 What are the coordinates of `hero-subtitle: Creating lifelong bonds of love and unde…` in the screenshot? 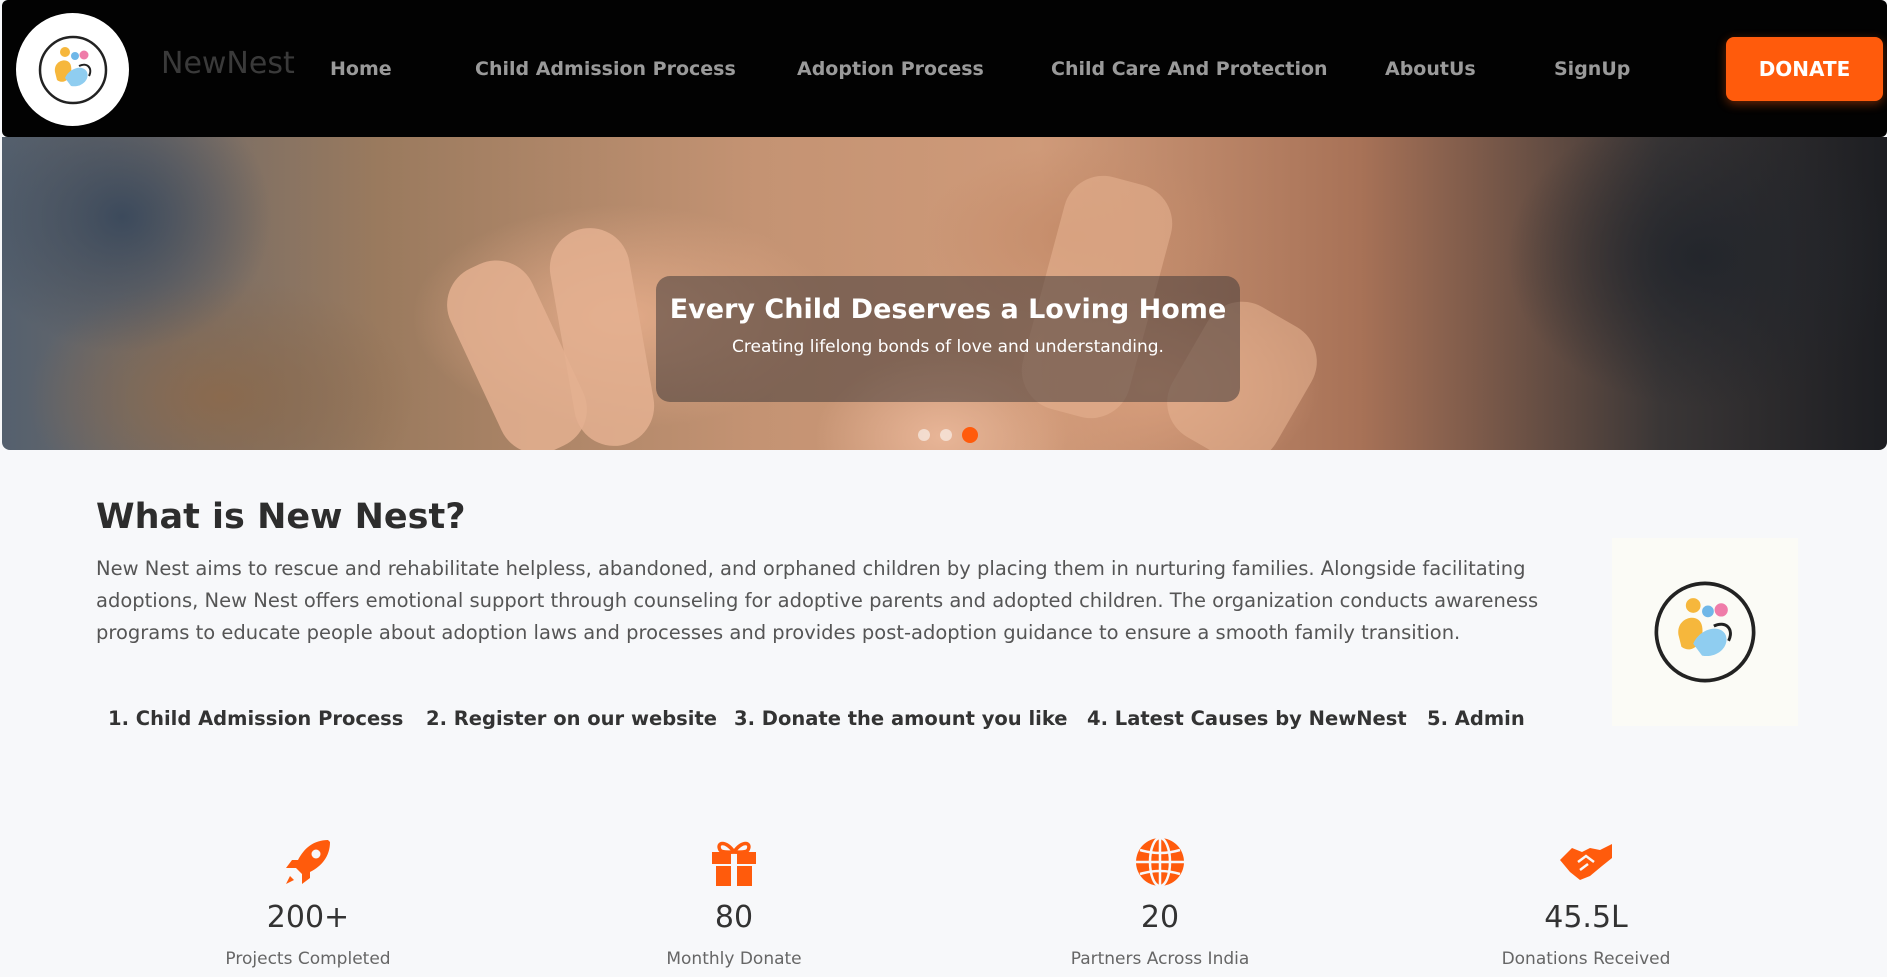 It's located at (948, 347).